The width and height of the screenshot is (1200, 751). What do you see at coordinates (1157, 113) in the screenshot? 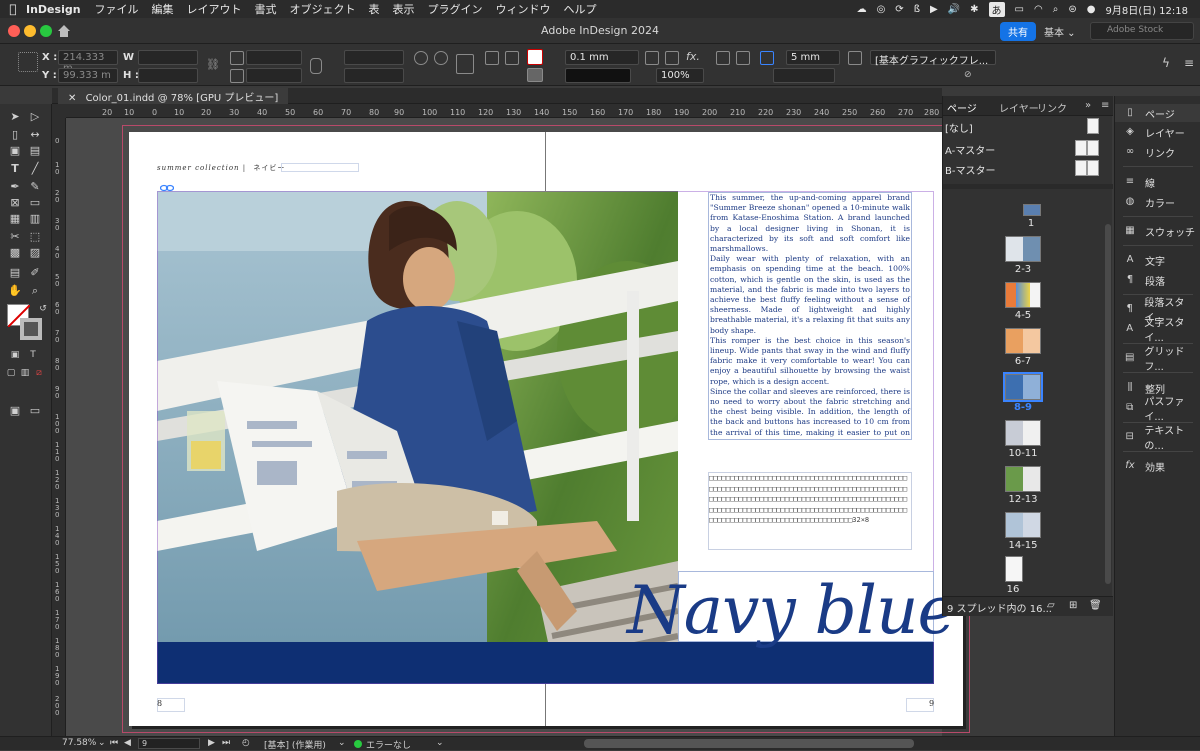
I see `dock-pages: ▯ ページ` at bounding box center [1157, 113].